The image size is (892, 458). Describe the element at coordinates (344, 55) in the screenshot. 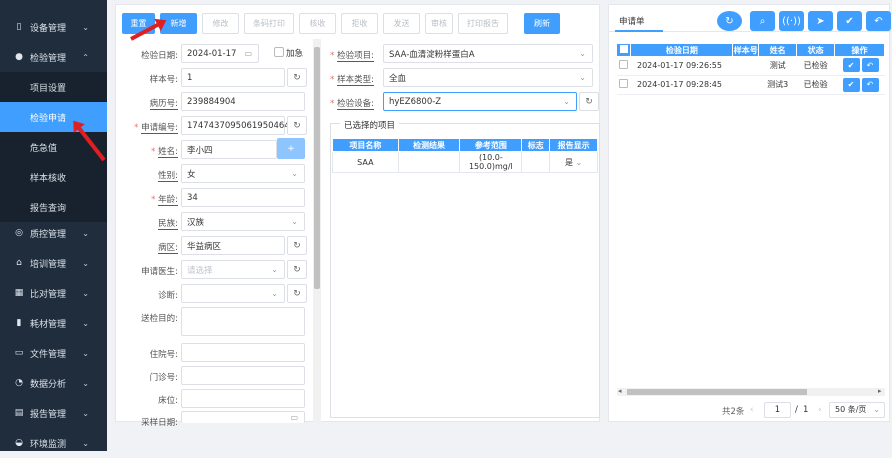

I see `item-label-wrap: * 检验项目:` at that location.